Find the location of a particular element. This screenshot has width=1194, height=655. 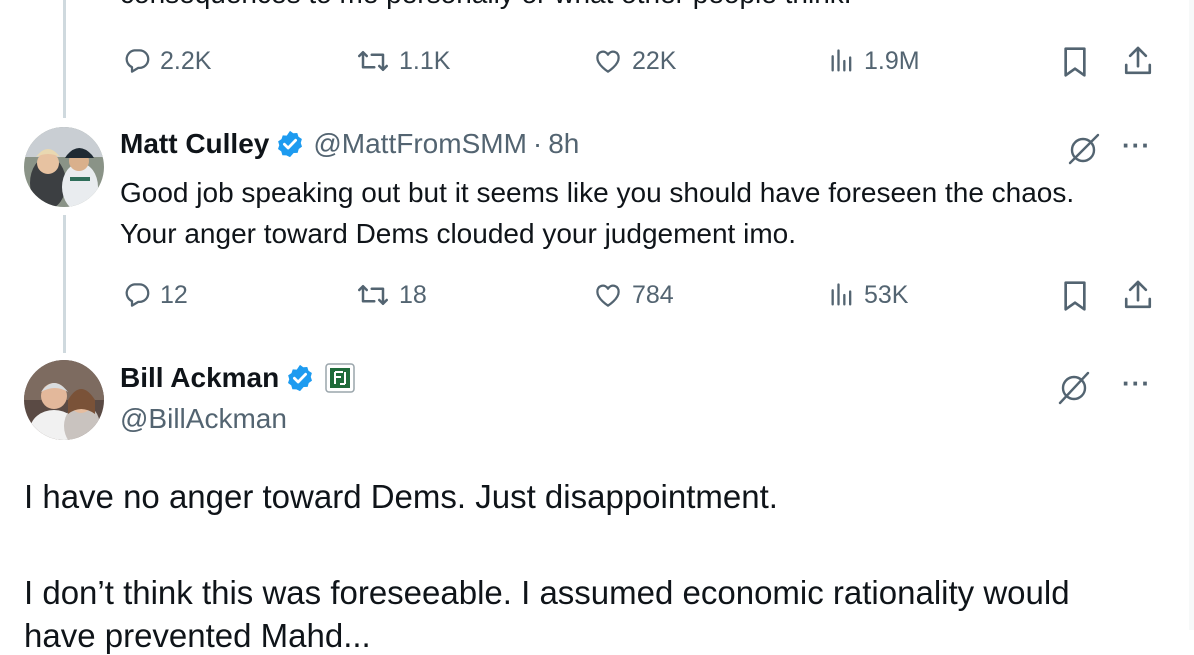

repost-count: 1.1K is located at coordinates (425, 60).